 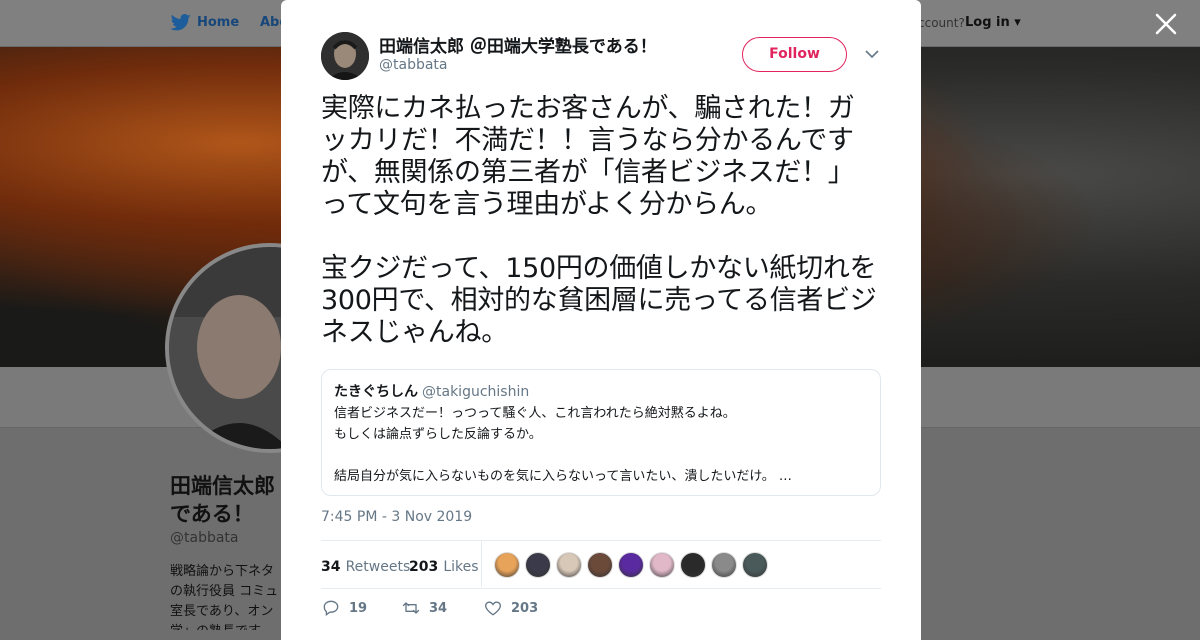 What do you see at coordinates (461, 567) in the screenshot?
I see `likes-label: Likes` at bounding box center [461, 567].